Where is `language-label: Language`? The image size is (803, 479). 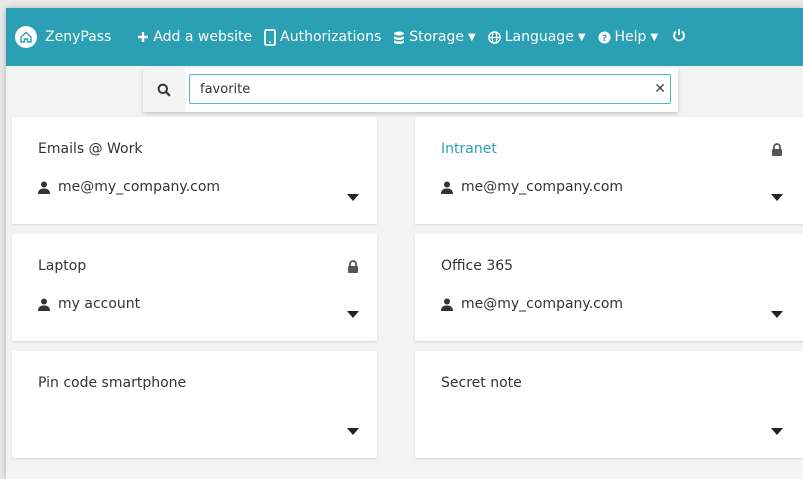
language-label: Language is located at coordinates (539, 37).